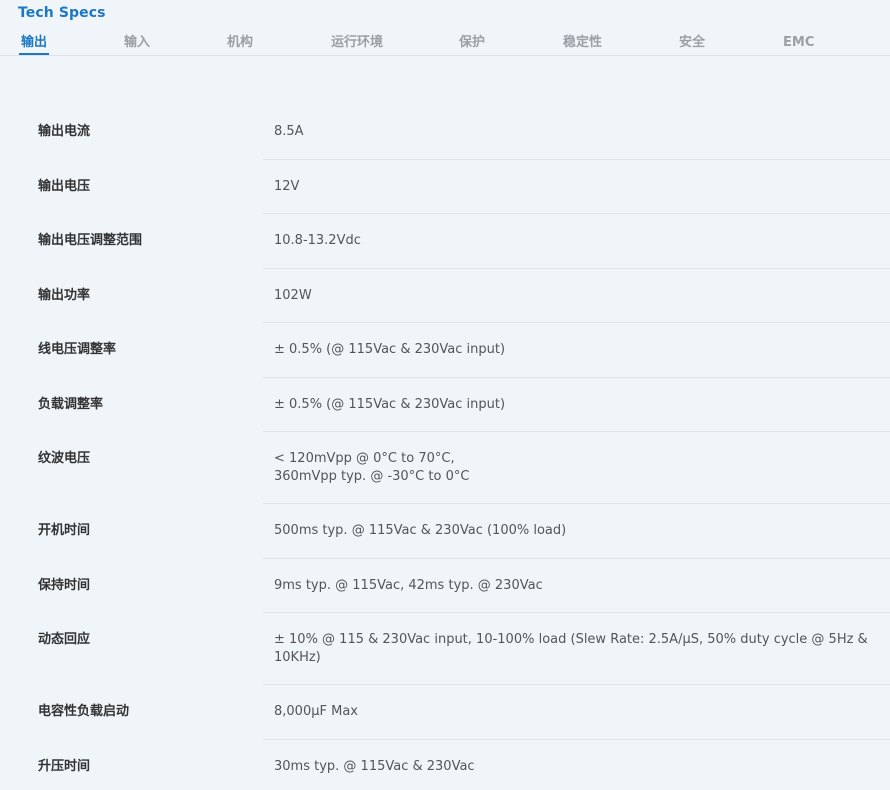  Describe the element at coordinates (287, 186) in the screenshot. I see `spec-value: 12V` at that location.